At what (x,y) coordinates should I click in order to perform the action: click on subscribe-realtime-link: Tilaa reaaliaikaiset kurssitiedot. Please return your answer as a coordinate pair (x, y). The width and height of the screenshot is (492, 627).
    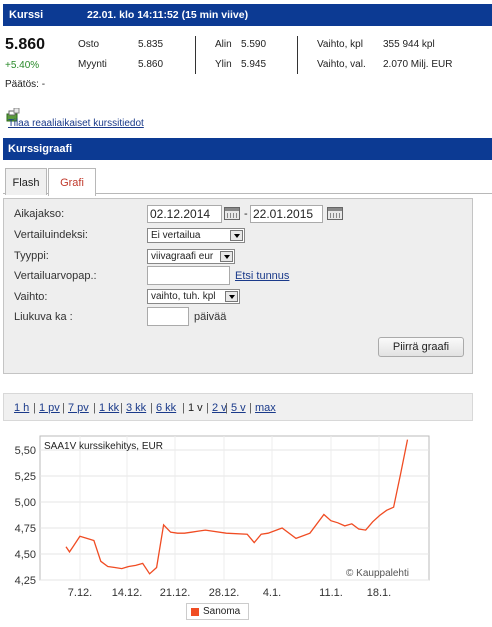
    Looking at the image, I should click on (76, 123).